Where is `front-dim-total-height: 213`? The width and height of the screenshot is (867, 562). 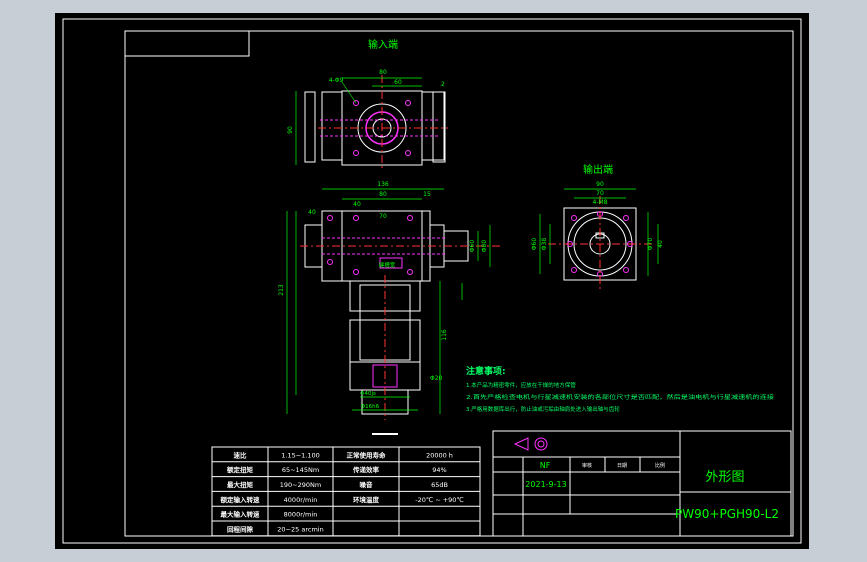
front-dim-total-height: 213 is located at coordinates (281, 290).